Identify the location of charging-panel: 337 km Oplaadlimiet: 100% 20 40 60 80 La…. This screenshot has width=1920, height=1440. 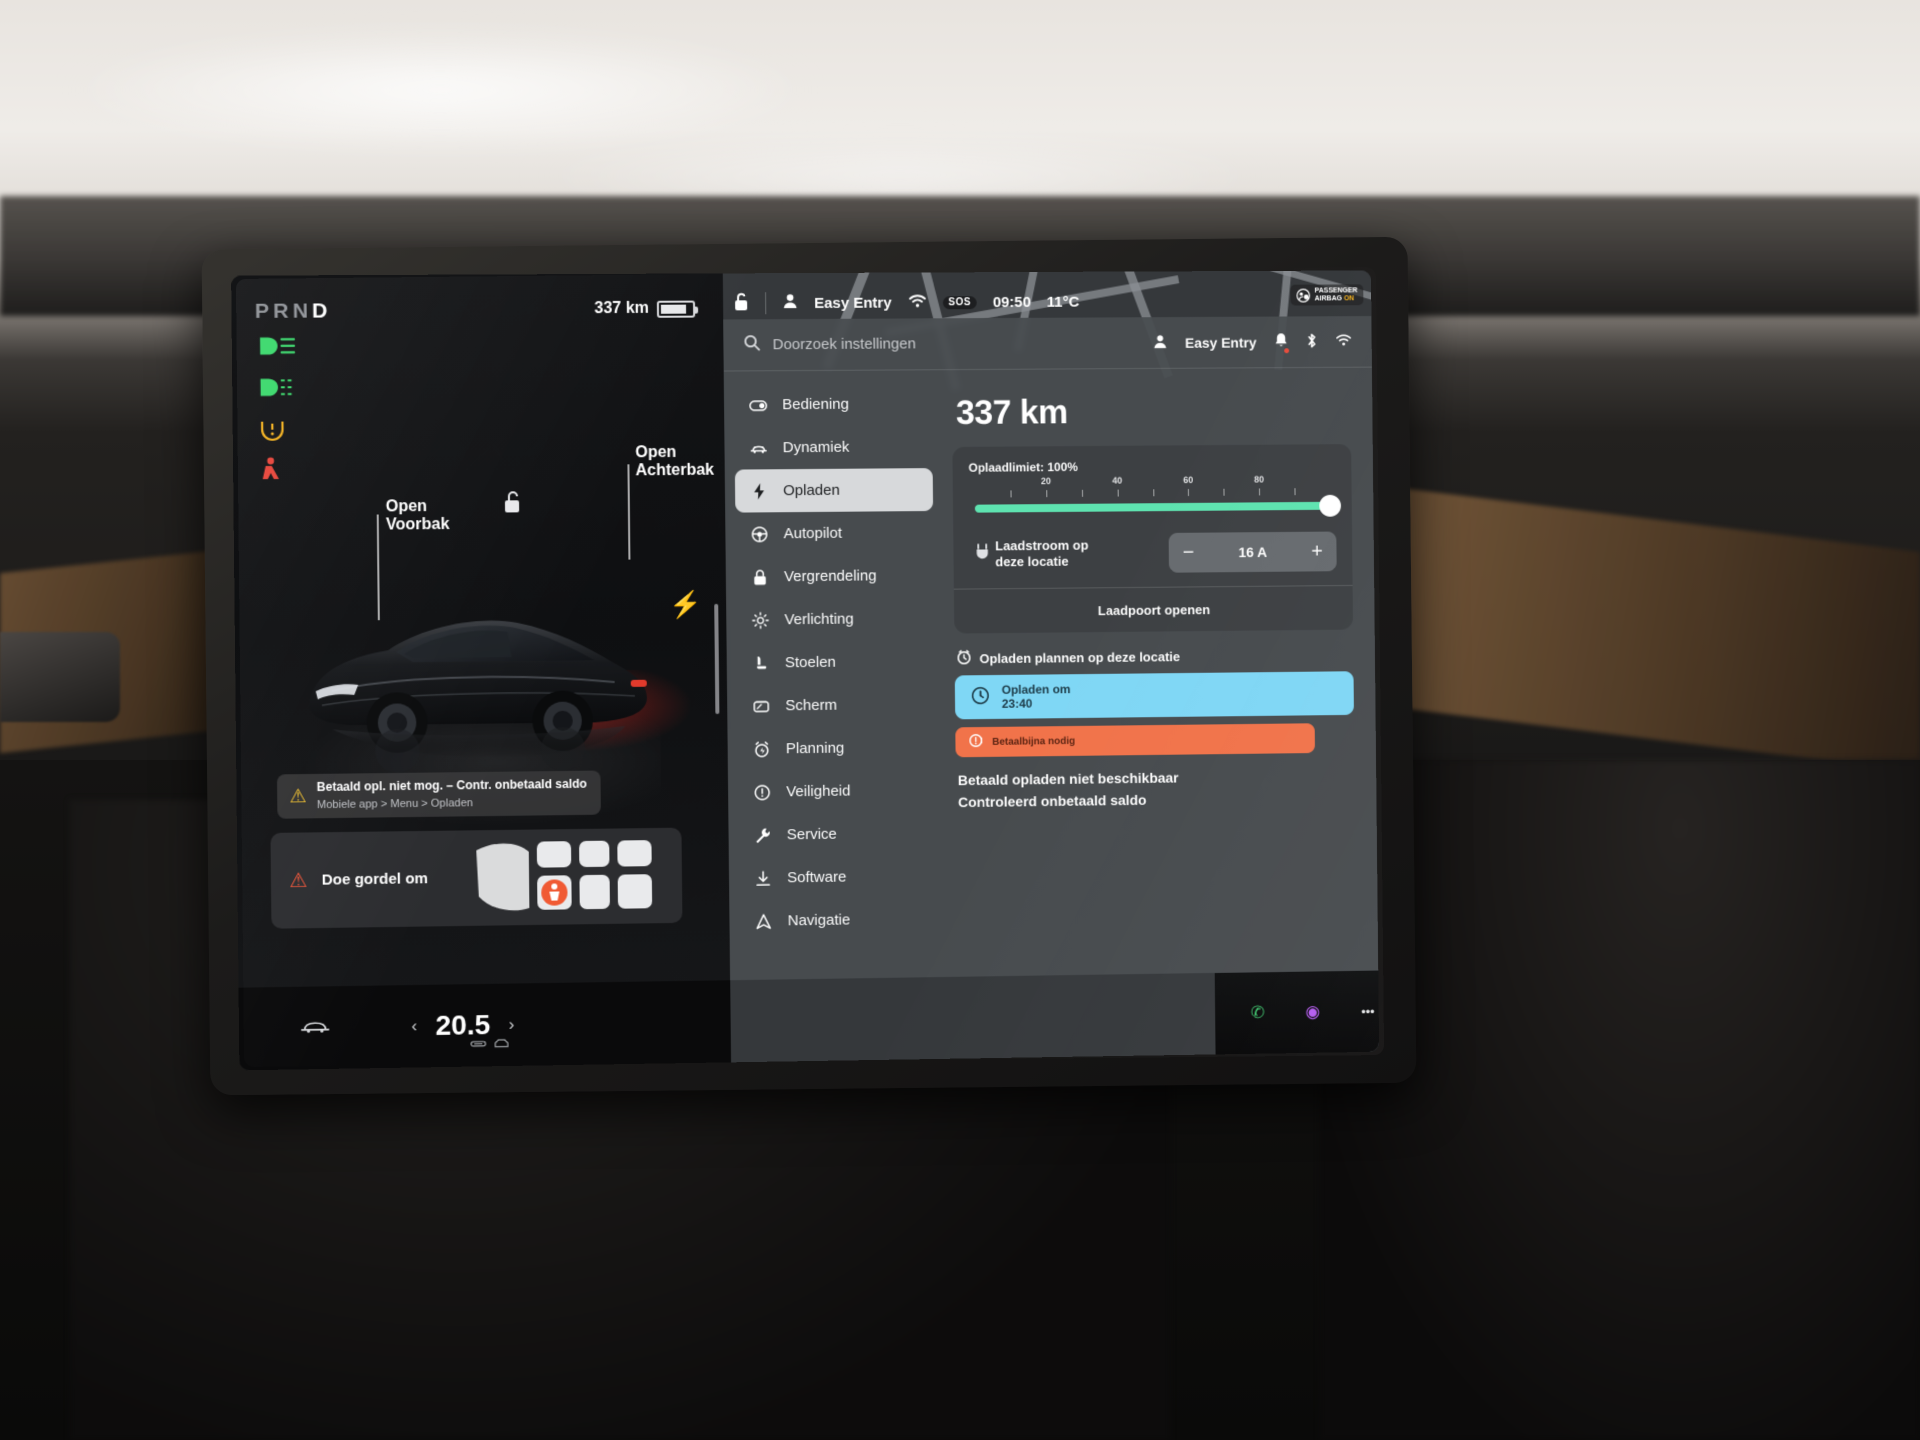
(1160, 672).